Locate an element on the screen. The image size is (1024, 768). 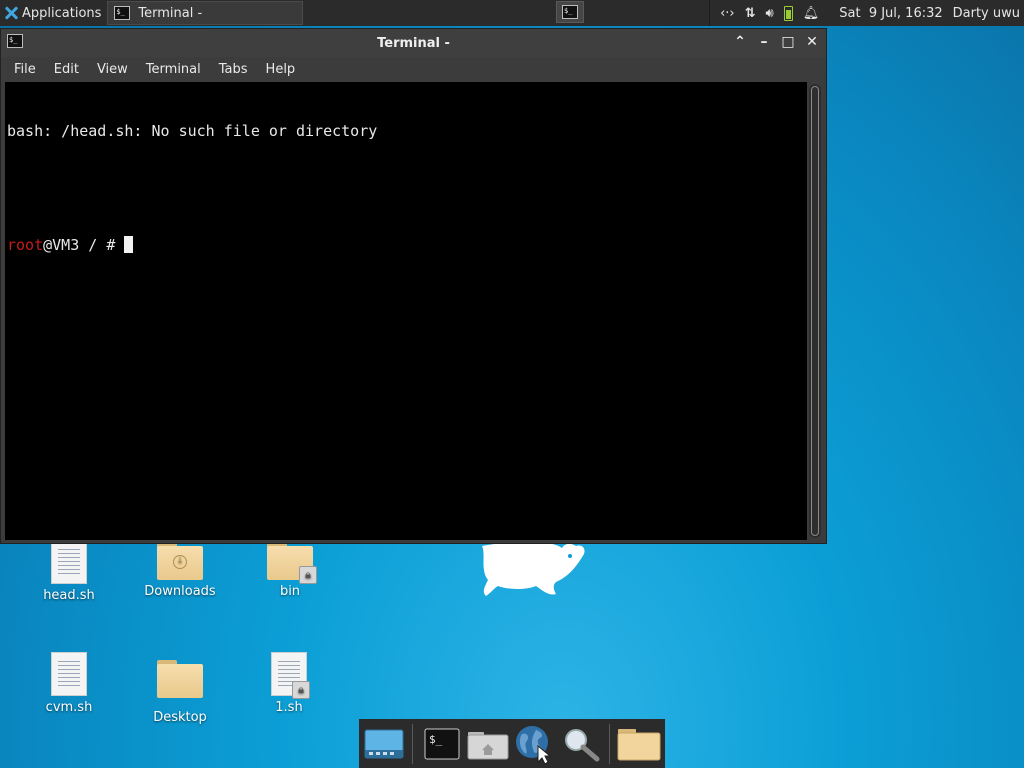
text-cursor is located at coordinates (129, 244).